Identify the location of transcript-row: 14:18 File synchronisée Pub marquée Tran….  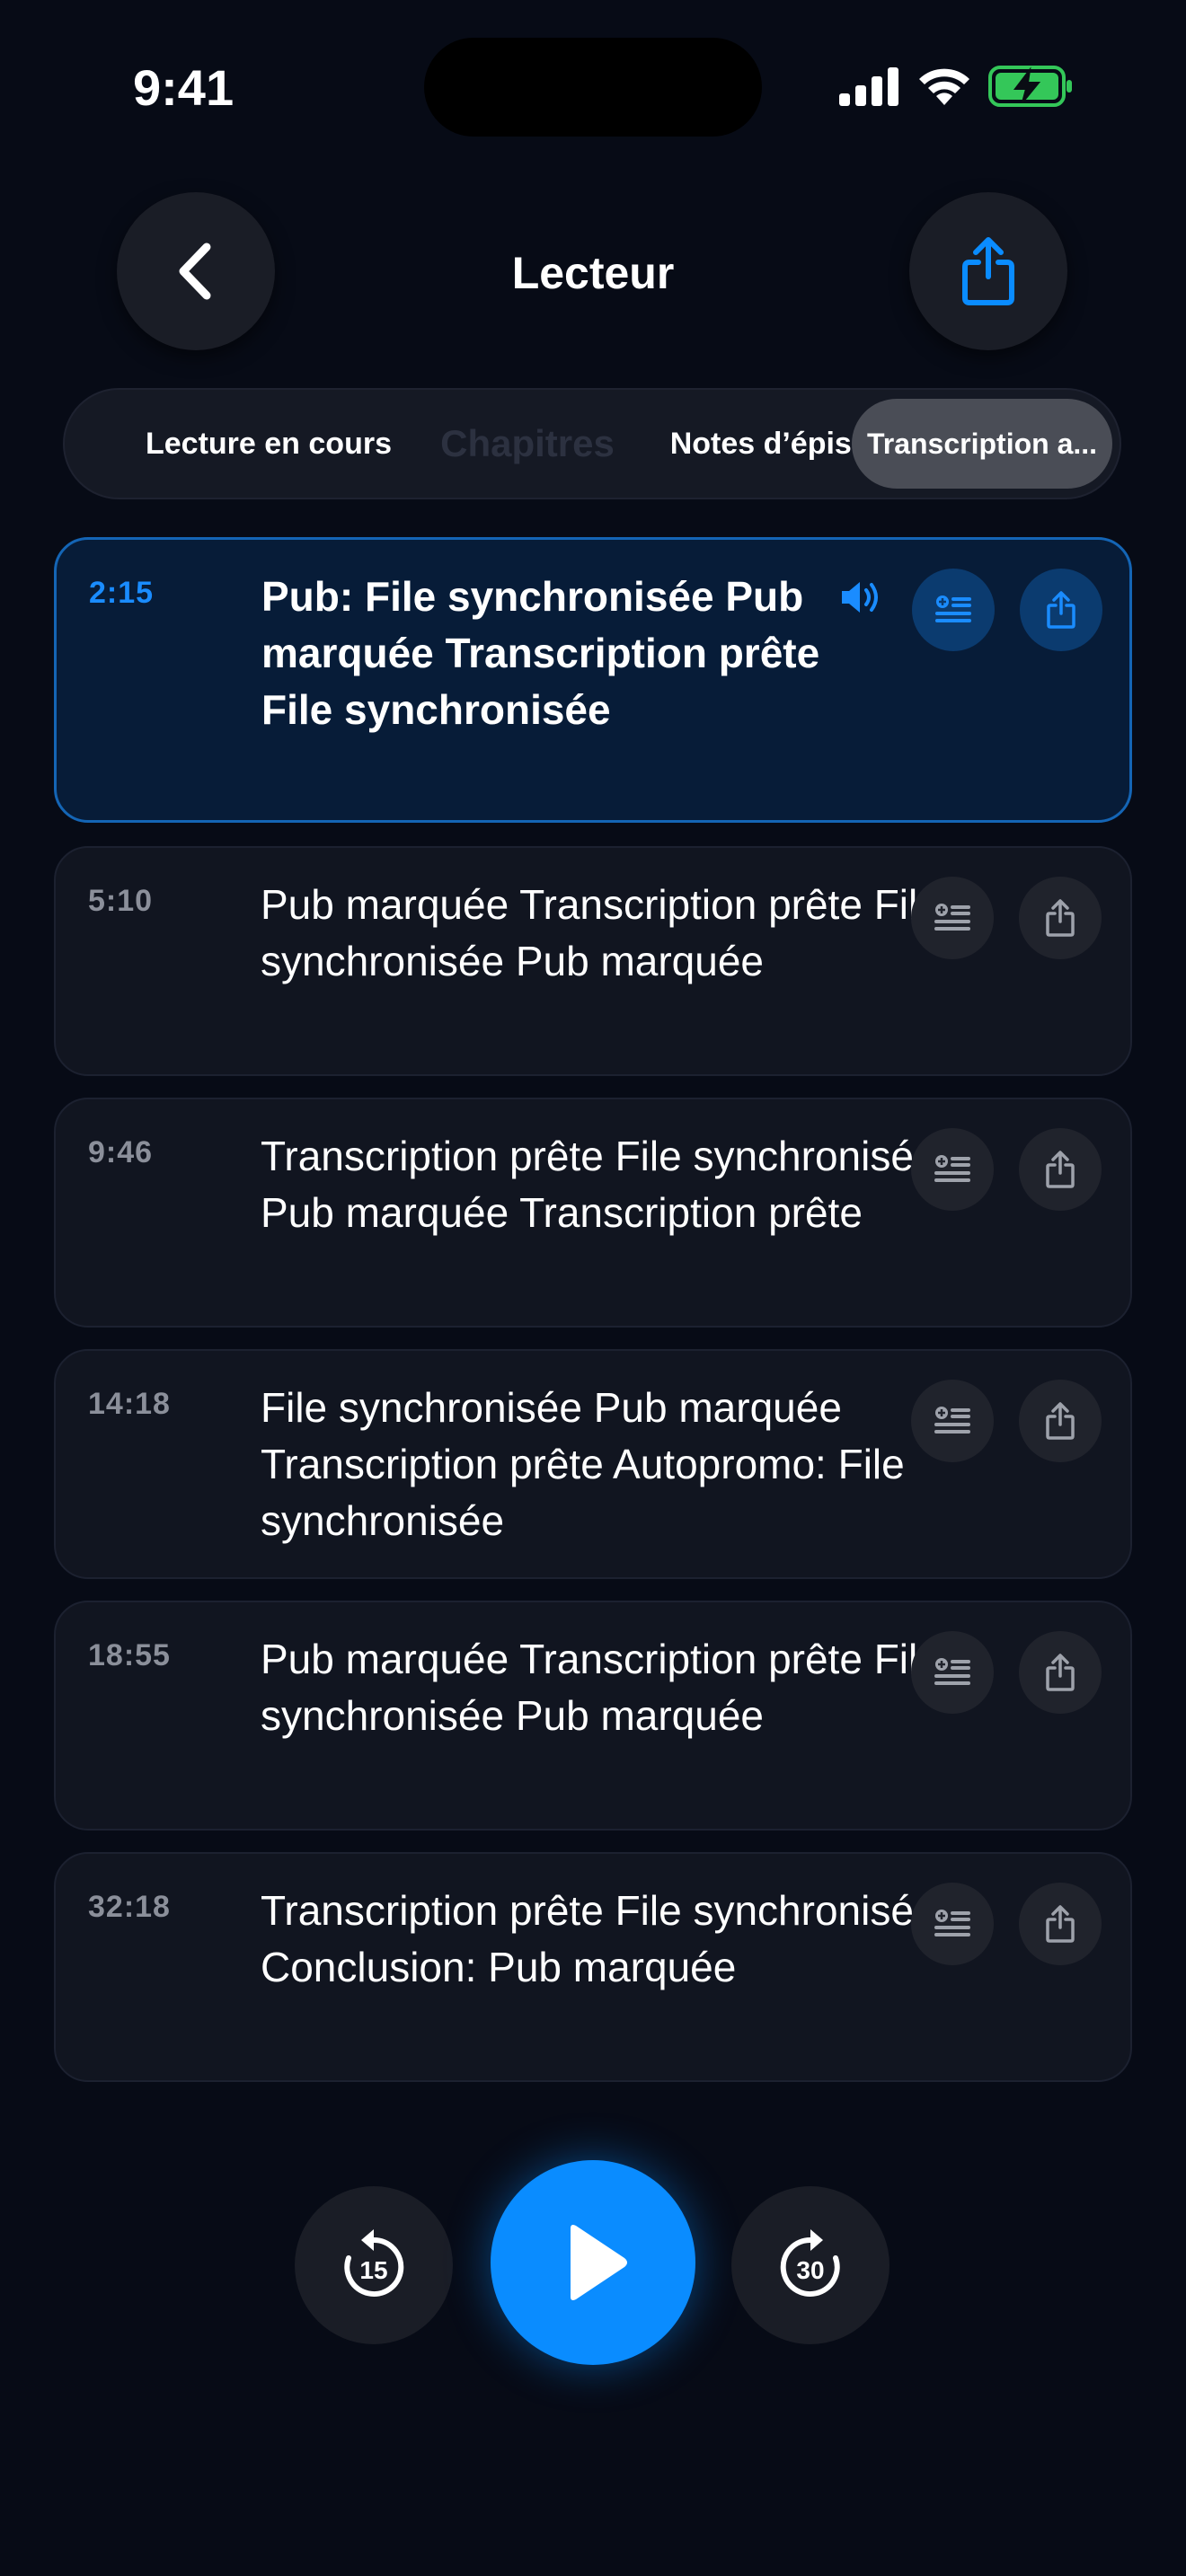
(593, 1464).